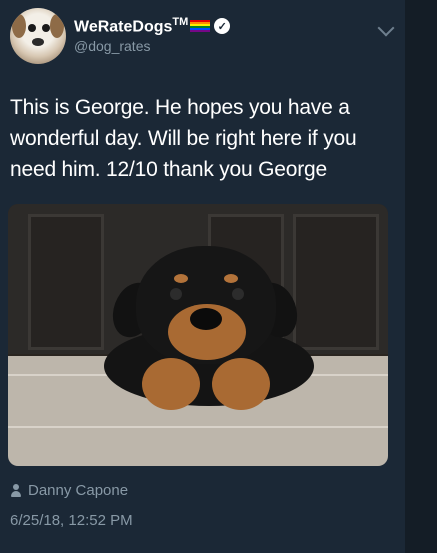 This screenshot has height=553, width=437. What do you see at coordinates (123, 27) in the screenshot?
I see `display-name-text: WeRateDogs` at bounding box center [123, 27].